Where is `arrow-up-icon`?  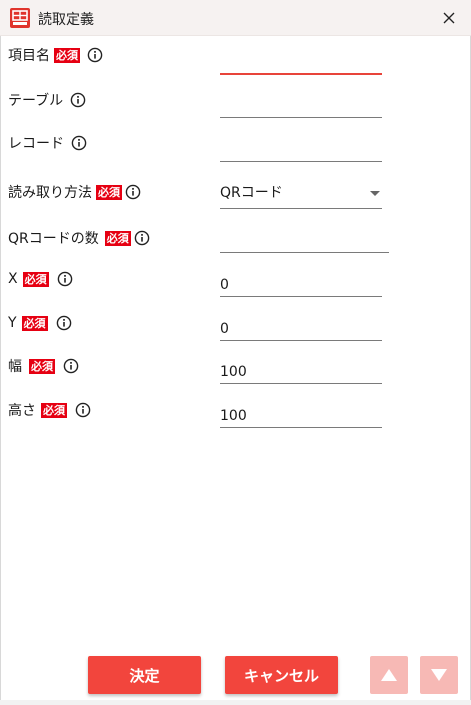 arrow-up-icon is located at coordinates (389, 675).